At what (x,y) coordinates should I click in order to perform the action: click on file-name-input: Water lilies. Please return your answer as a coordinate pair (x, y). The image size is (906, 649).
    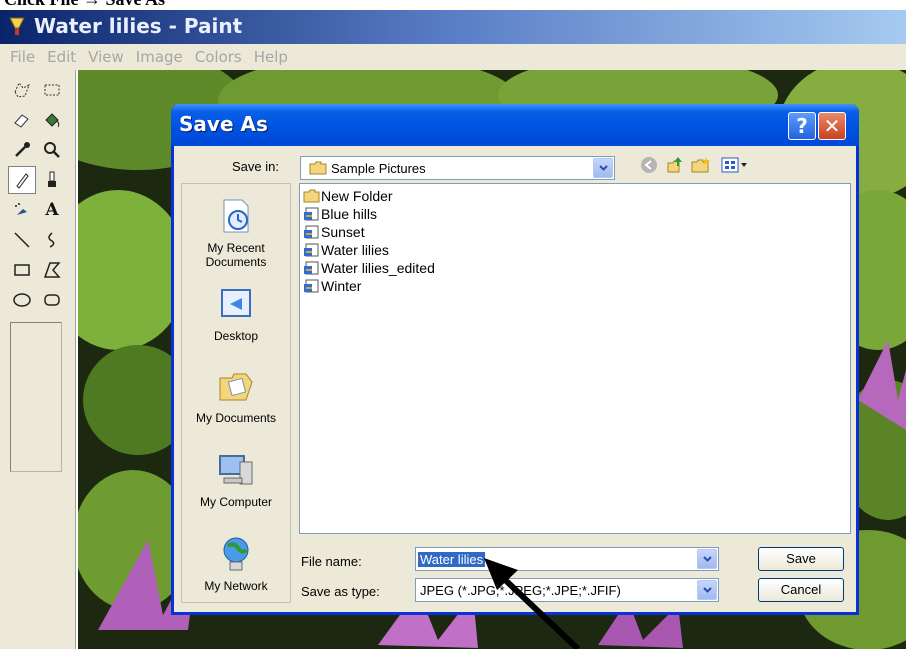
    Looking at the image, I should click on (567, 559).